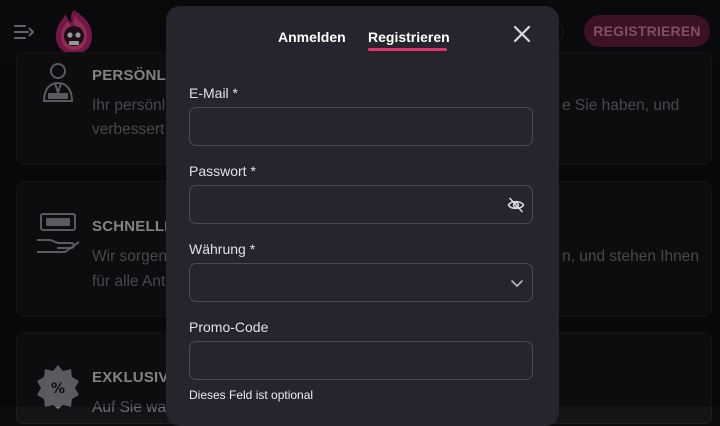 Image resolution: width=720 pixels, height=426 pixels. Describe the element at coordinates (58, 233) in the screenshot. I see `cash-hand-icon` at that location.